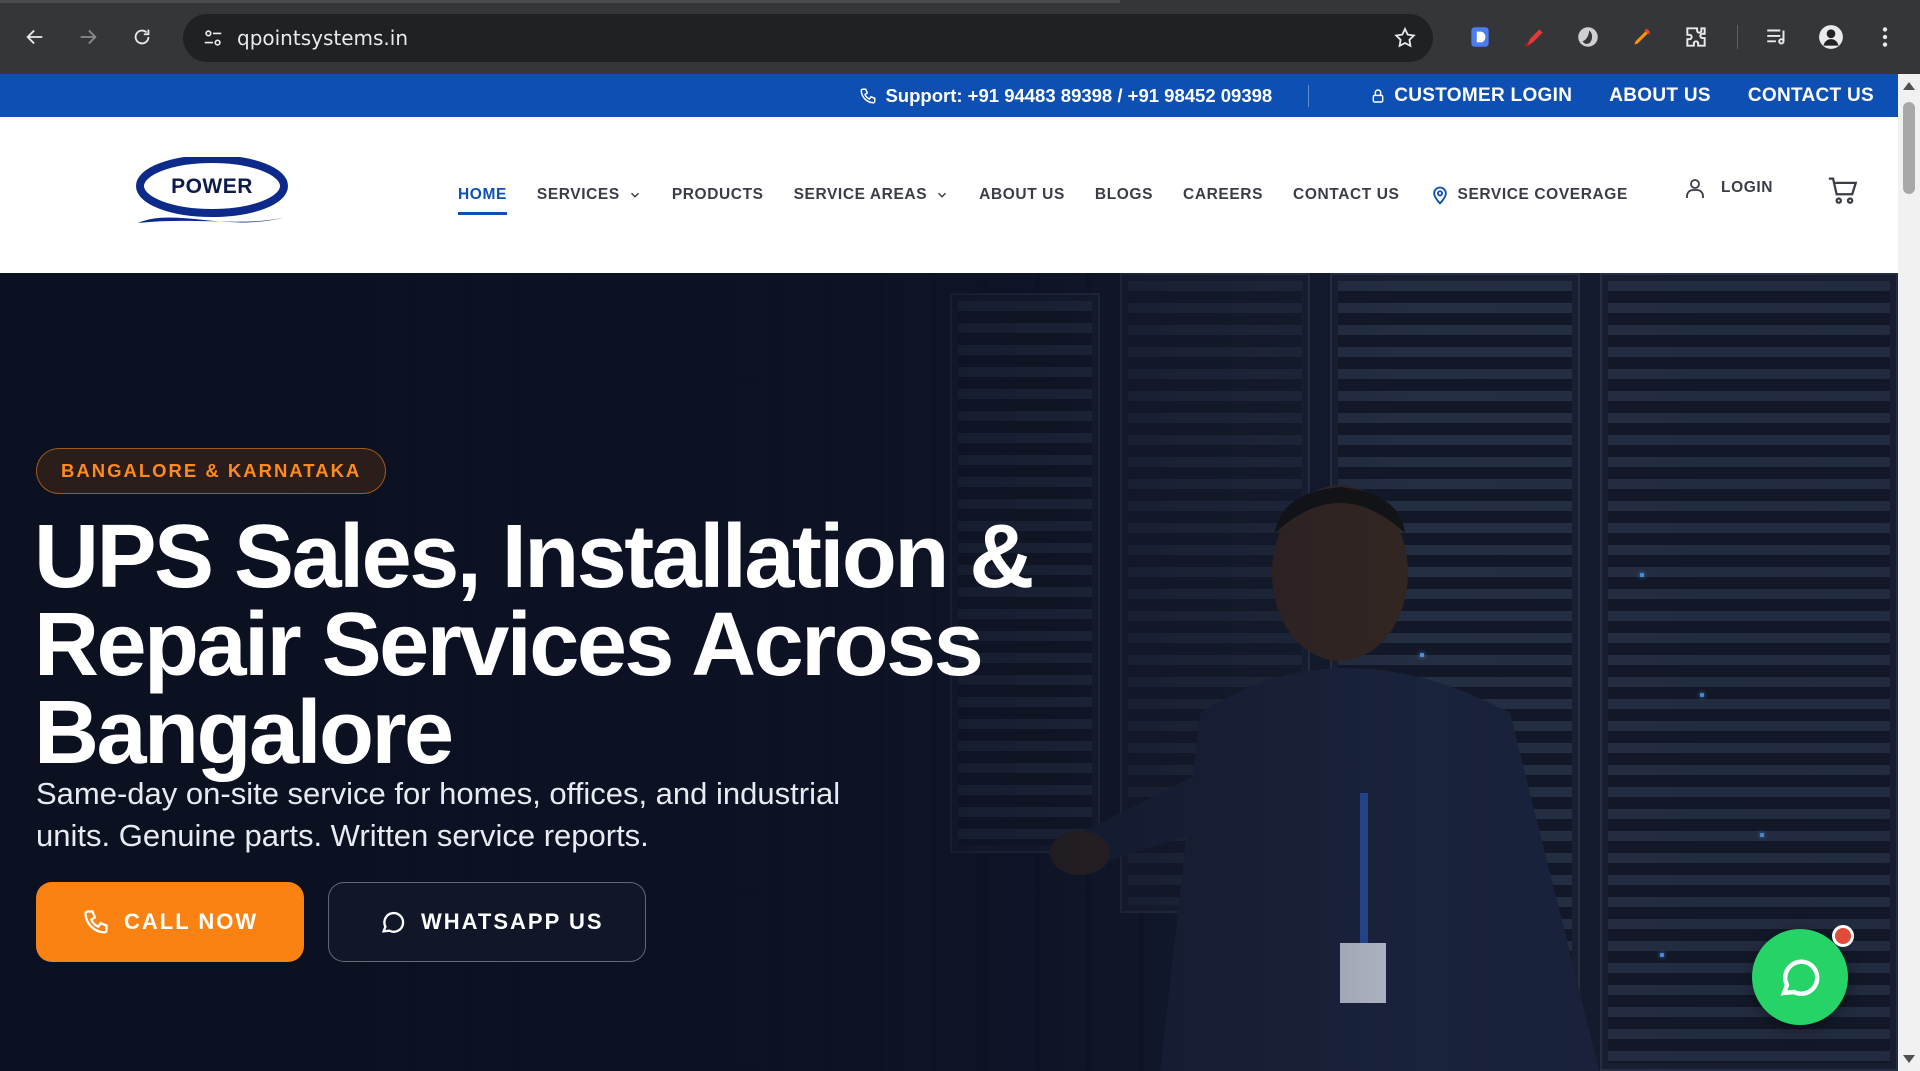  I want to click on extension-pencil-icon, so click(1642, 37).